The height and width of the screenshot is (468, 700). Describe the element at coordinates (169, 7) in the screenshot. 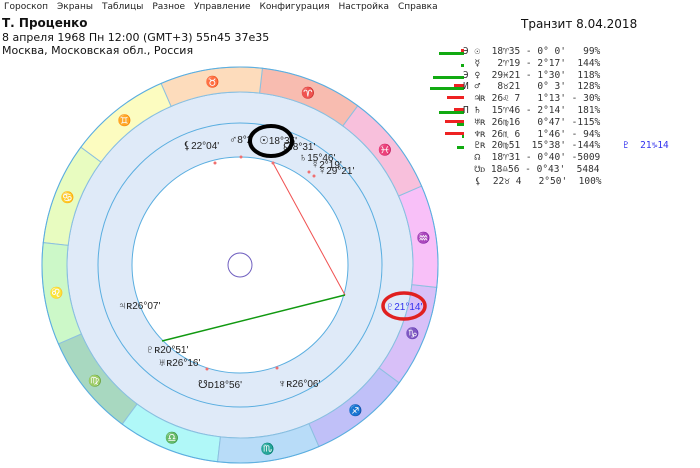

I see `menu-misc: Разное` at that location.